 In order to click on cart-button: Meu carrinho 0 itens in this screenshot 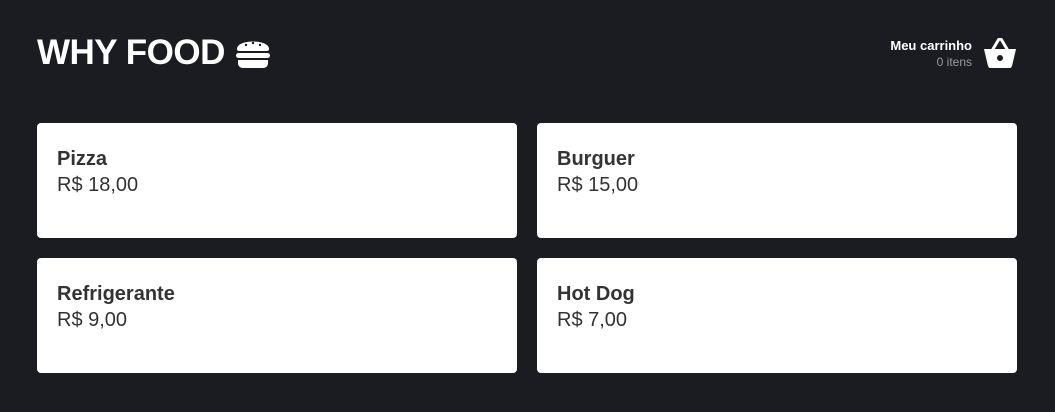, I will do `click(953, 52)`.